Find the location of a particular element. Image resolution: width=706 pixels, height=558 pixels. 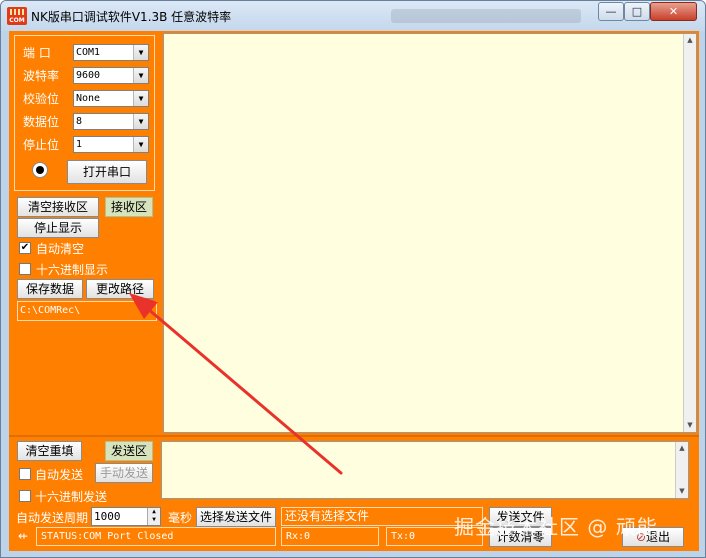

stop-display-button: 停止显示 is located at coordinates (58, 228).